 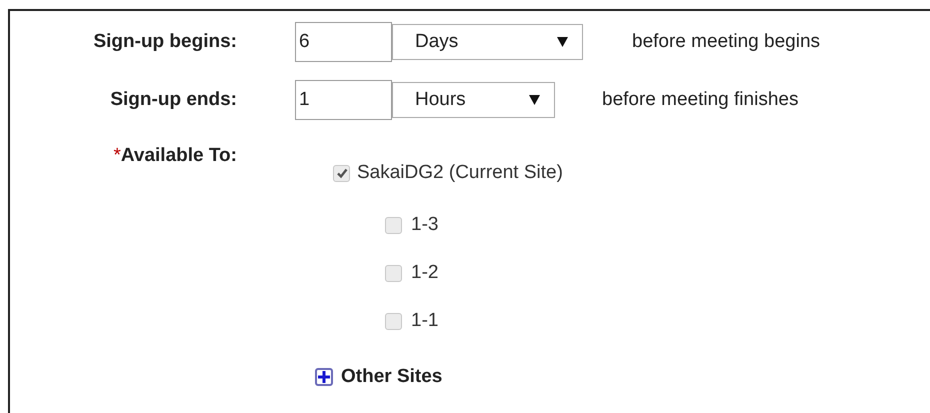 What do you see at coordinates (460, 173) in the screenshot?
I see `site-label: SakaiDG2 (Current Site)` at bounding box center [460, 173].